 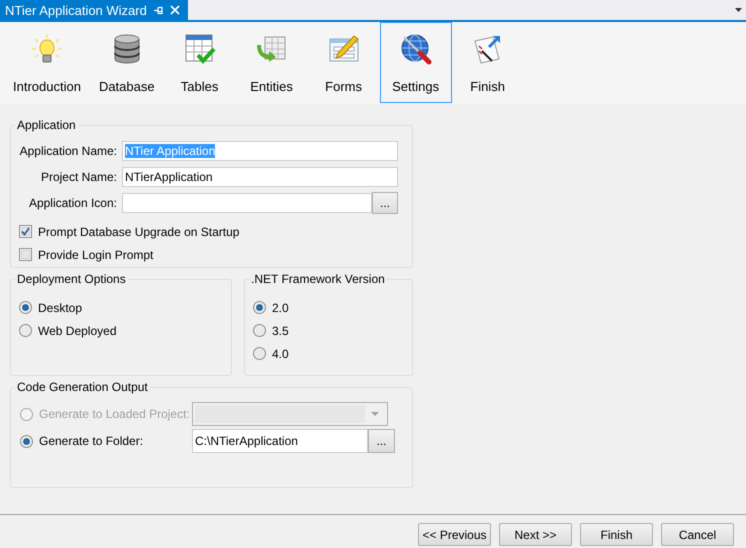 I want to click on field-label: Application Icon:, so click(x=72, y=203).